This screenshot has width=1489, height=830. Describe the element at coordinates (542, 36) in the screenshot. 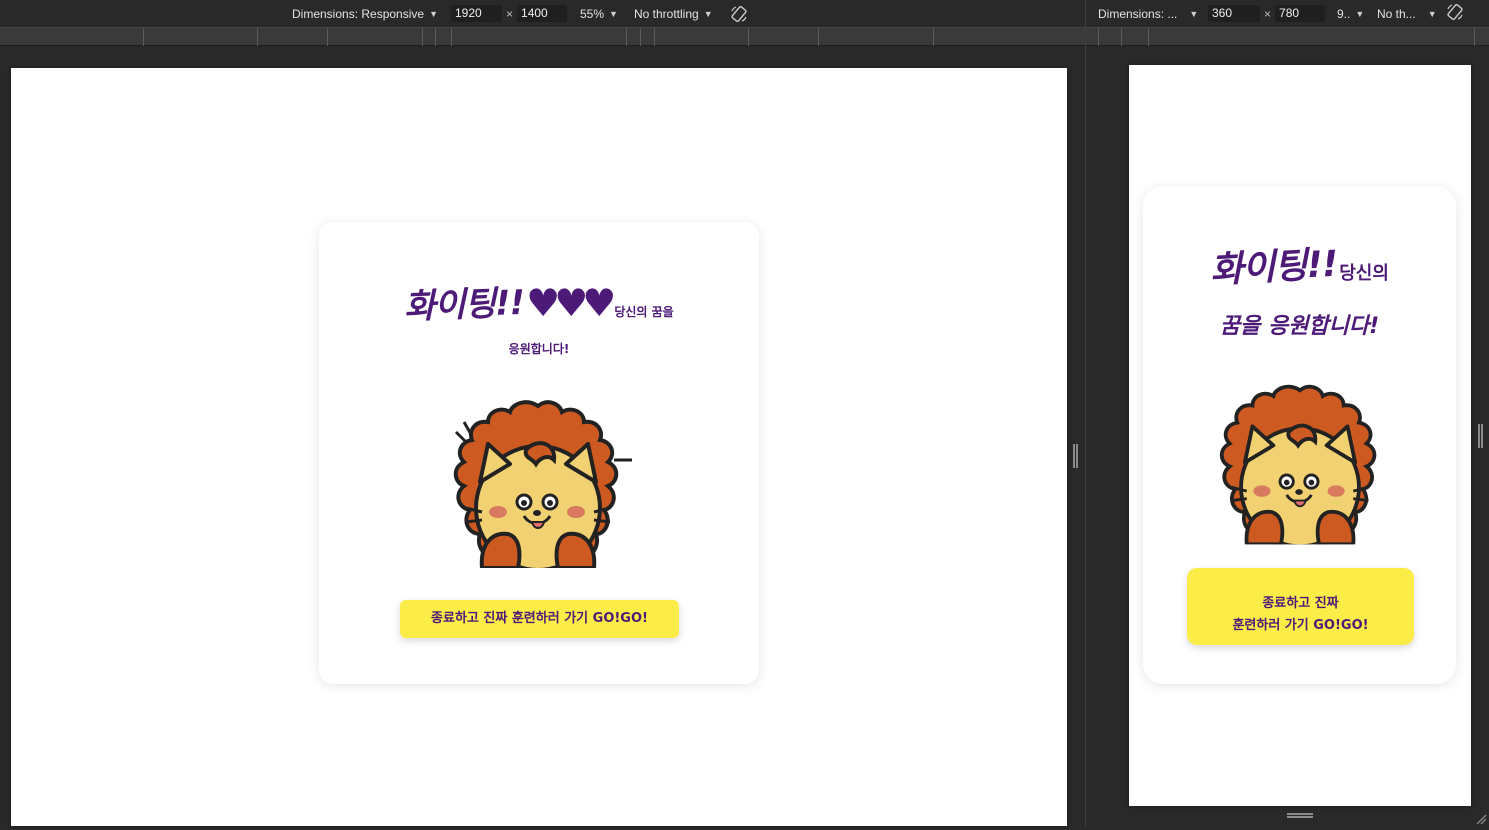

I see `media-query-ruler-desktop` at that location.